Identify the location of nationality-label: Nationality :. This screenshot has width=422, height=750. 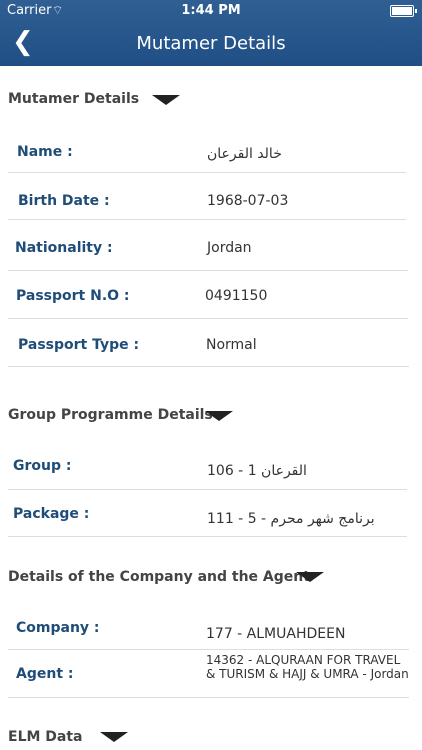
(64, 248).